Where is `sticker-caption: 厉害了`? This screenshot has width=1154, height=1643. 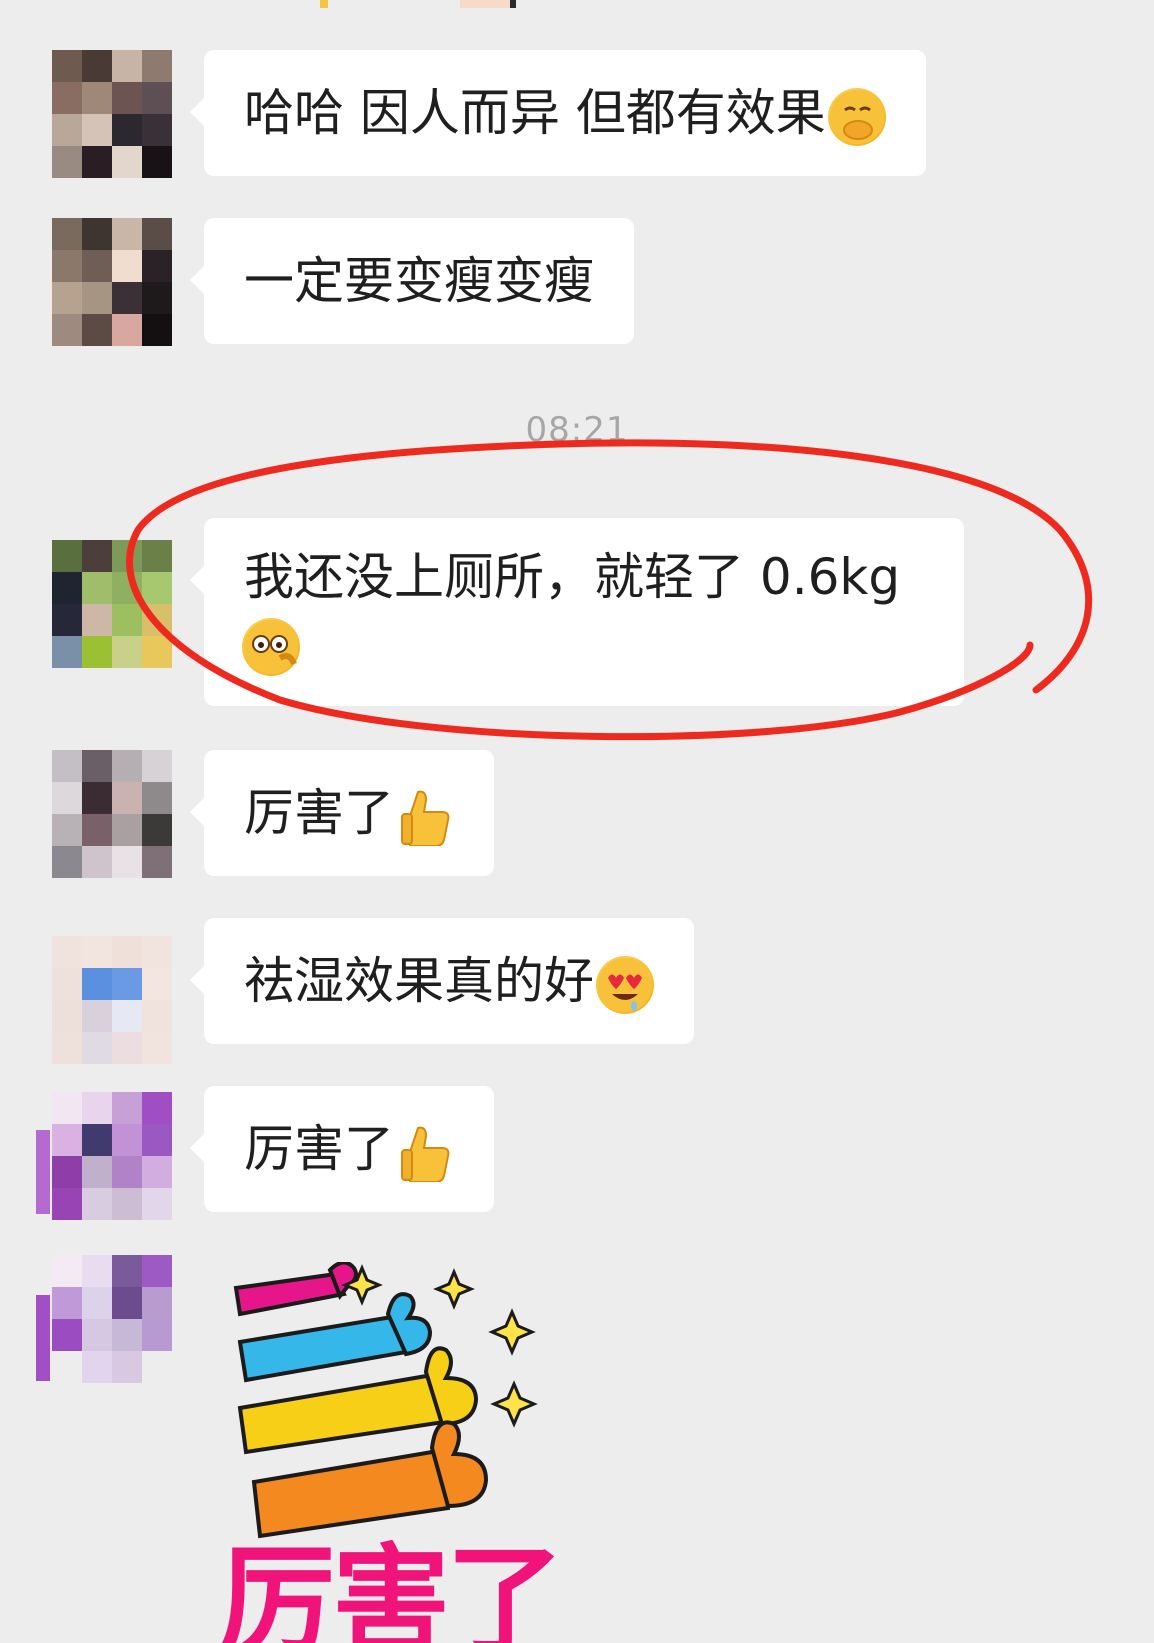
sticker-caption: 厉害了 is located at coordinates (391, 1587).